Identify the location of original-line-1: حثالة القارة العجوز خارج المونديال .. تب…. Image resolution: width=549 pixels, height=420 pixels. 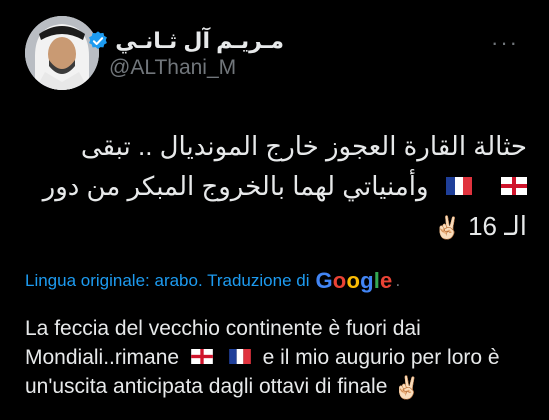
(303, 146).